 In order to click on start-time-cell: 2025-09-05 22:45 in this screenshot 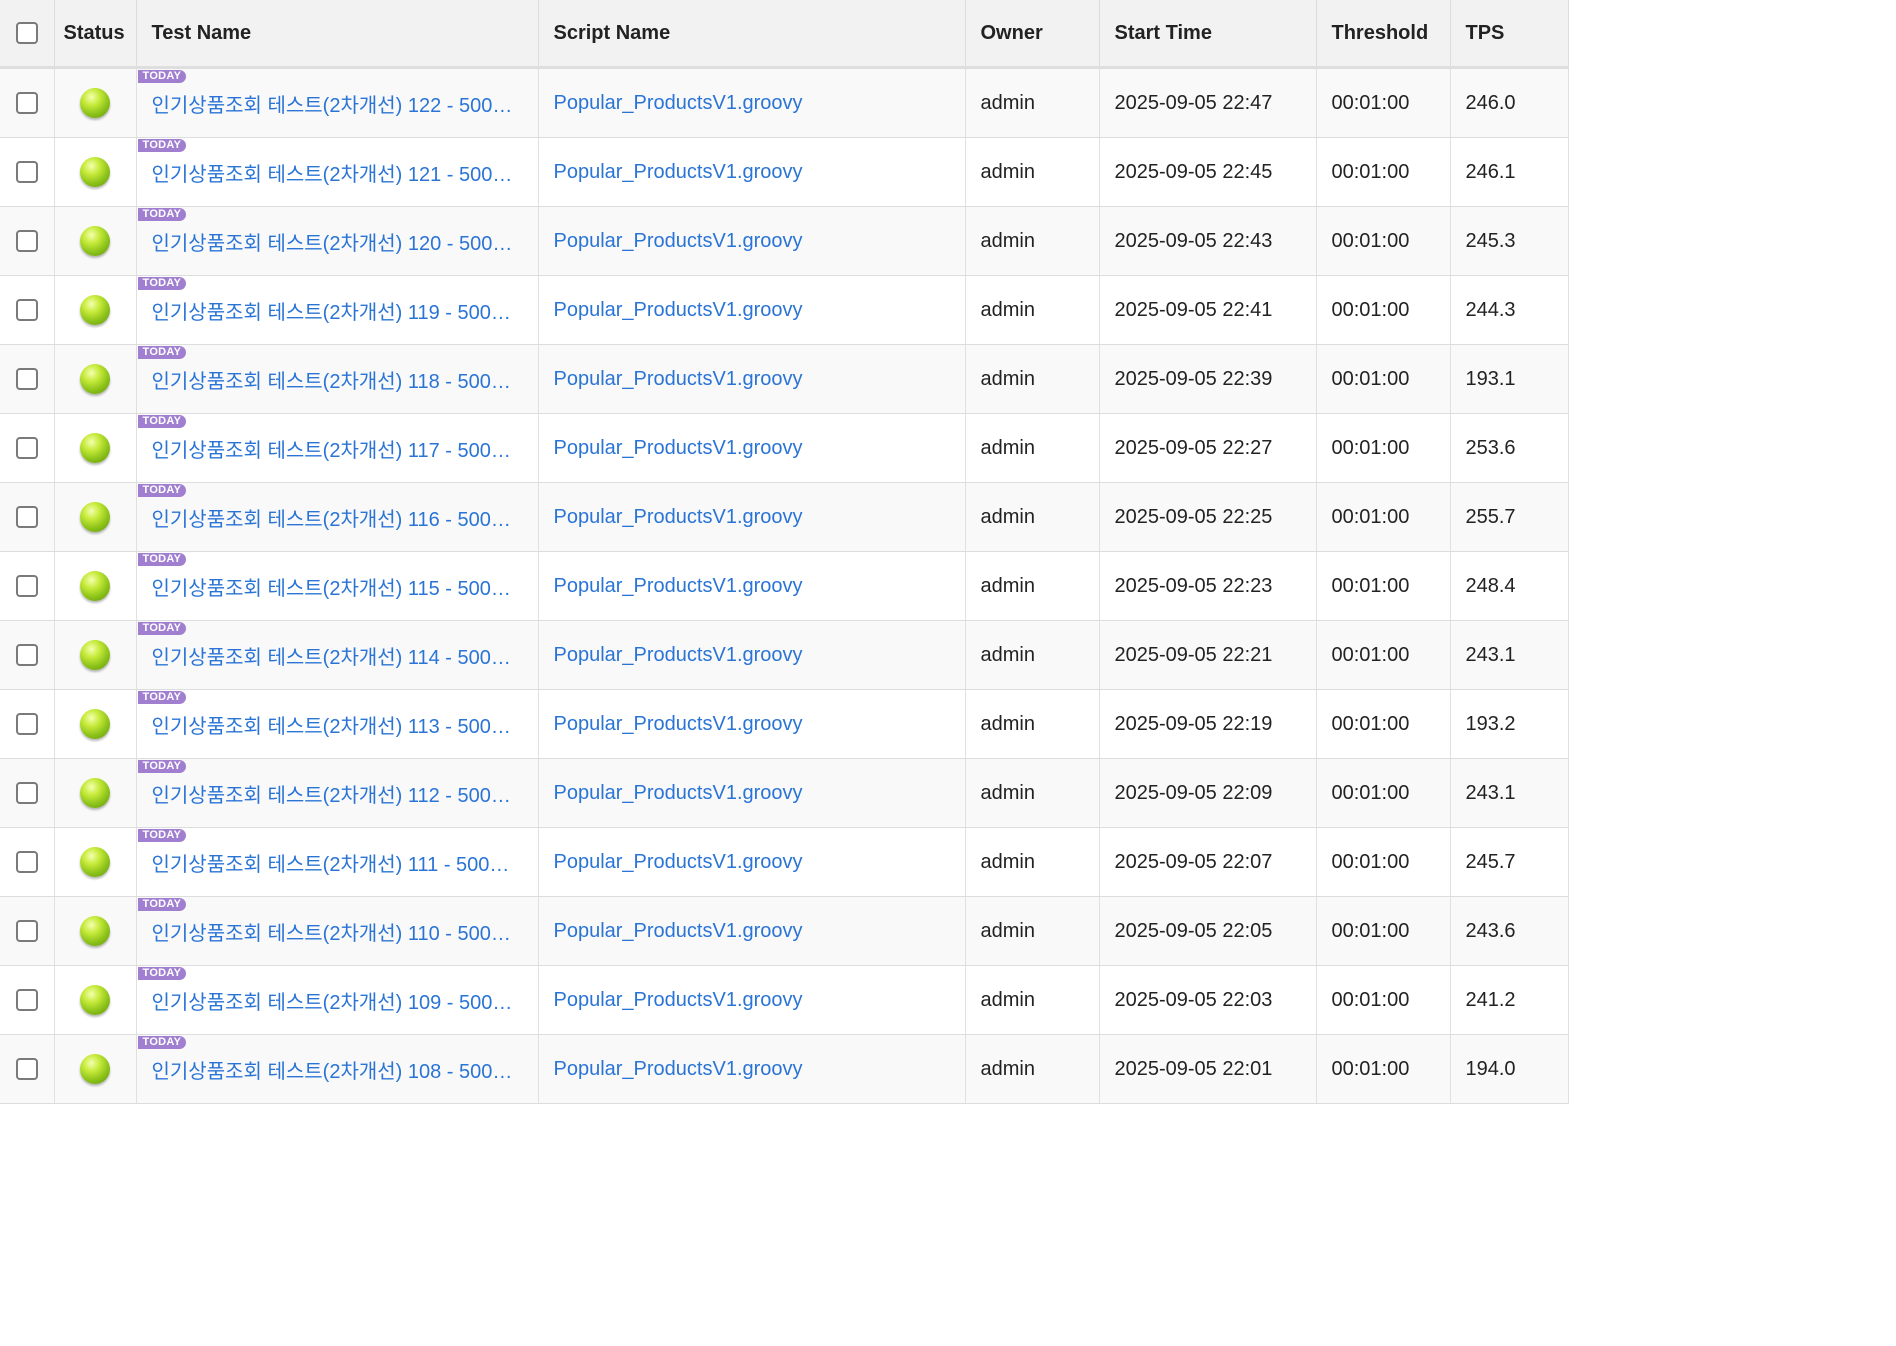, I will do `click(1208, 172)`.